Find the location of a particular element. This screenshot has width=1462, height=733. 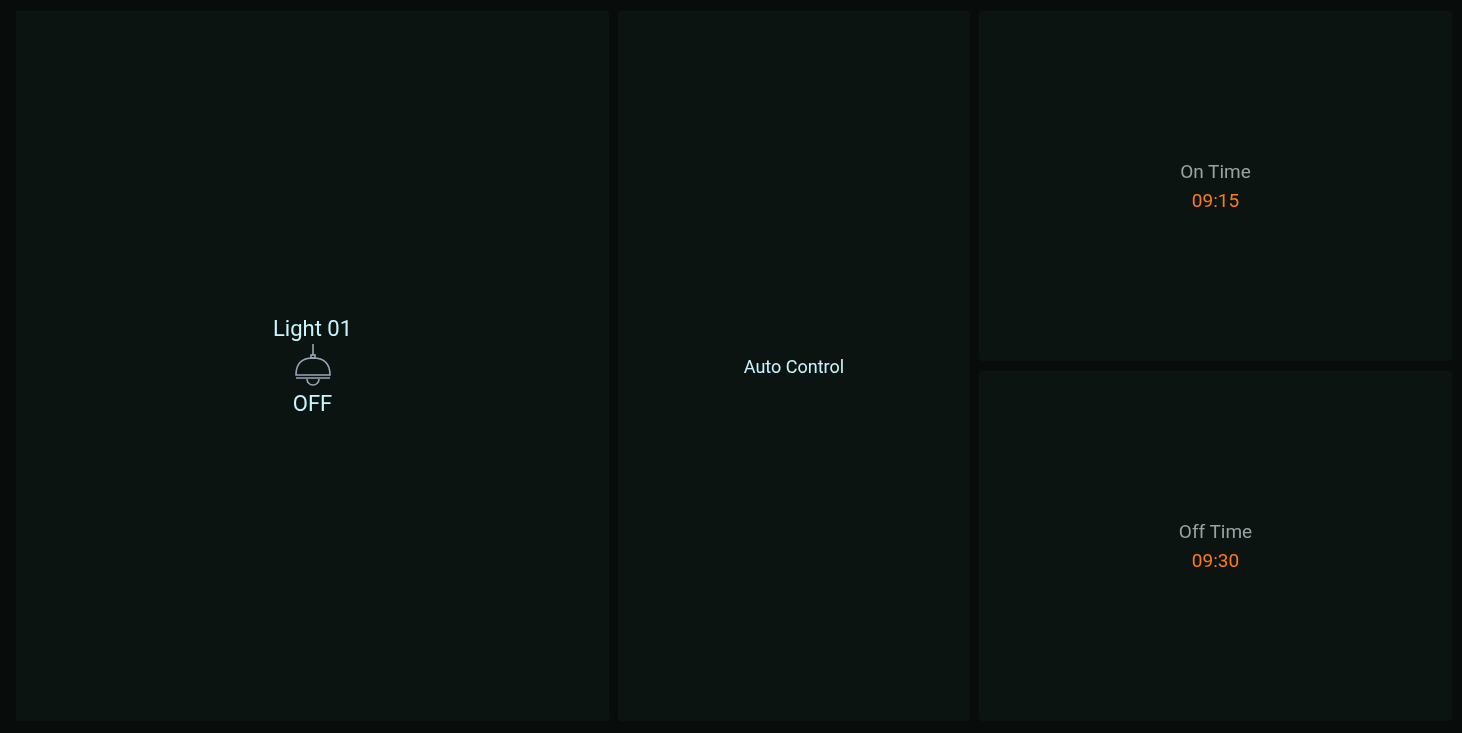

schedule-time: 09:15 is located at coordinates (1215, 200).